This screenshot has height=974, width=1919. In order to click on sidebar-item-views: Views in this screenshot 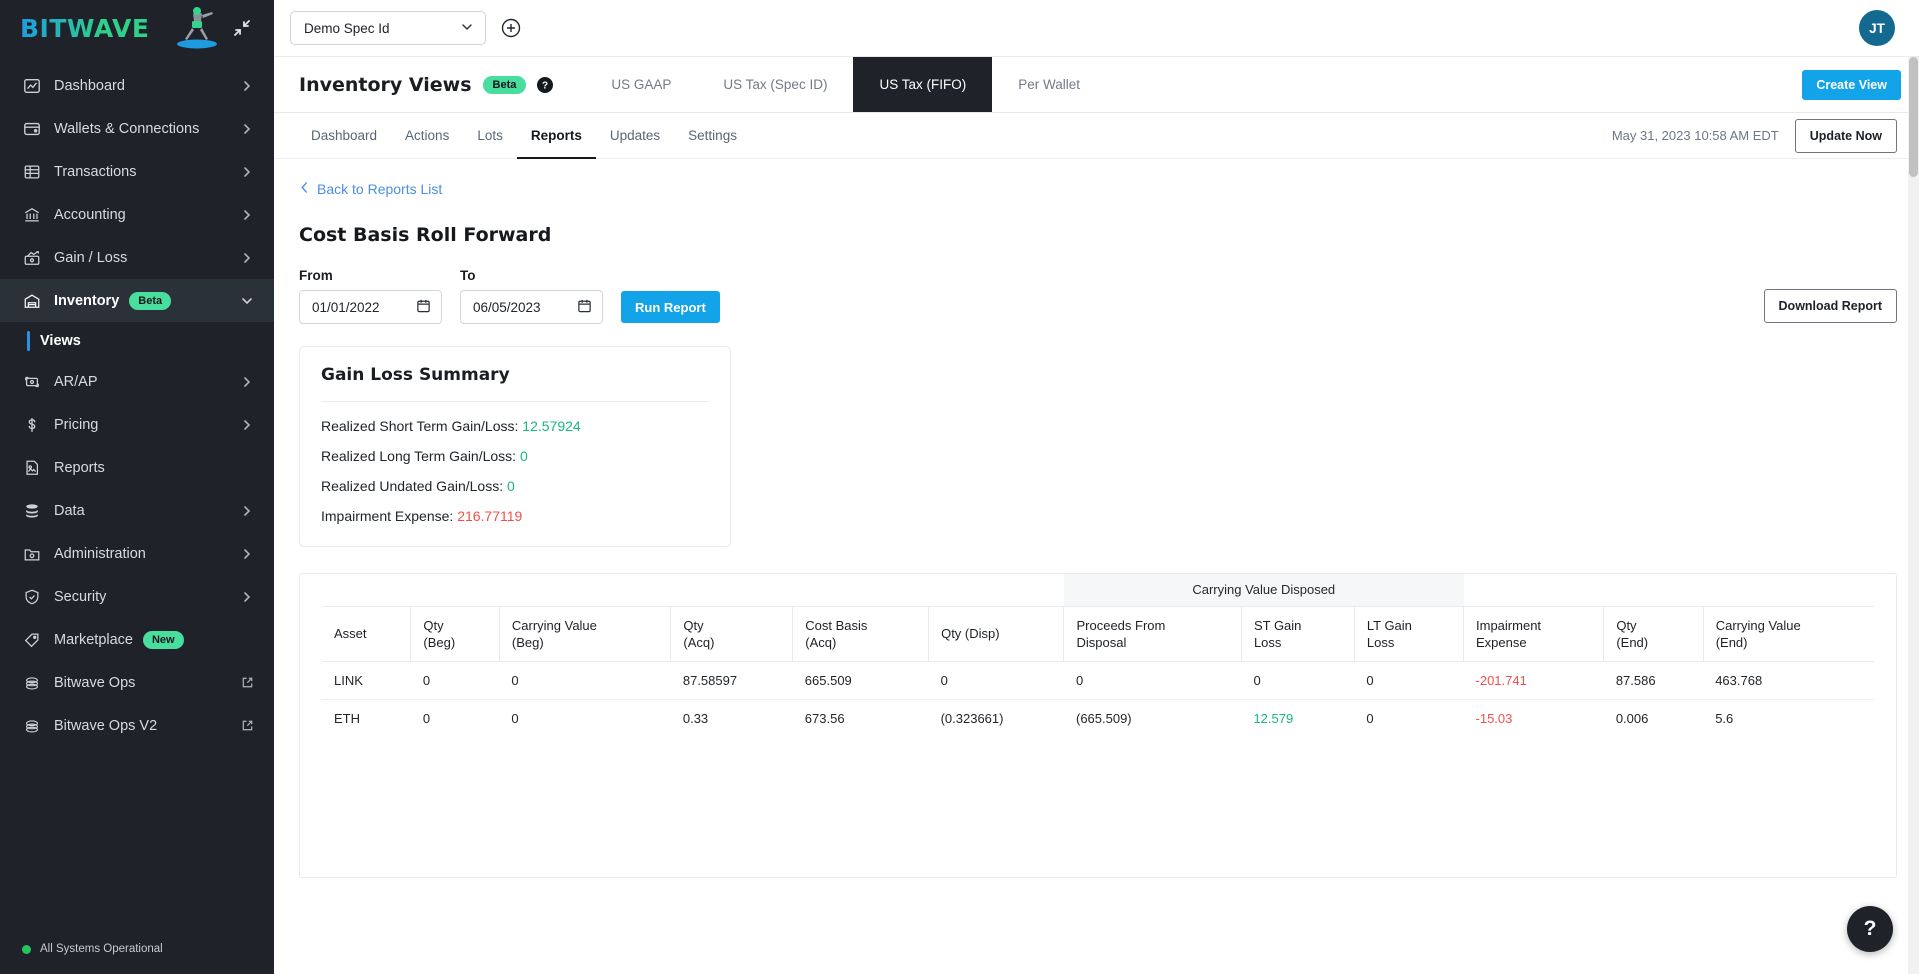, I will do `click(137, 341)`.